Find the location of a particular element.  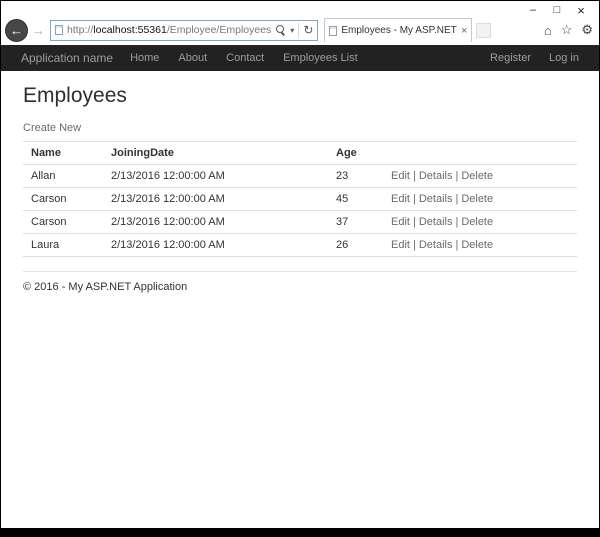

cell-name: Allan is located at coordinates (63, 176).